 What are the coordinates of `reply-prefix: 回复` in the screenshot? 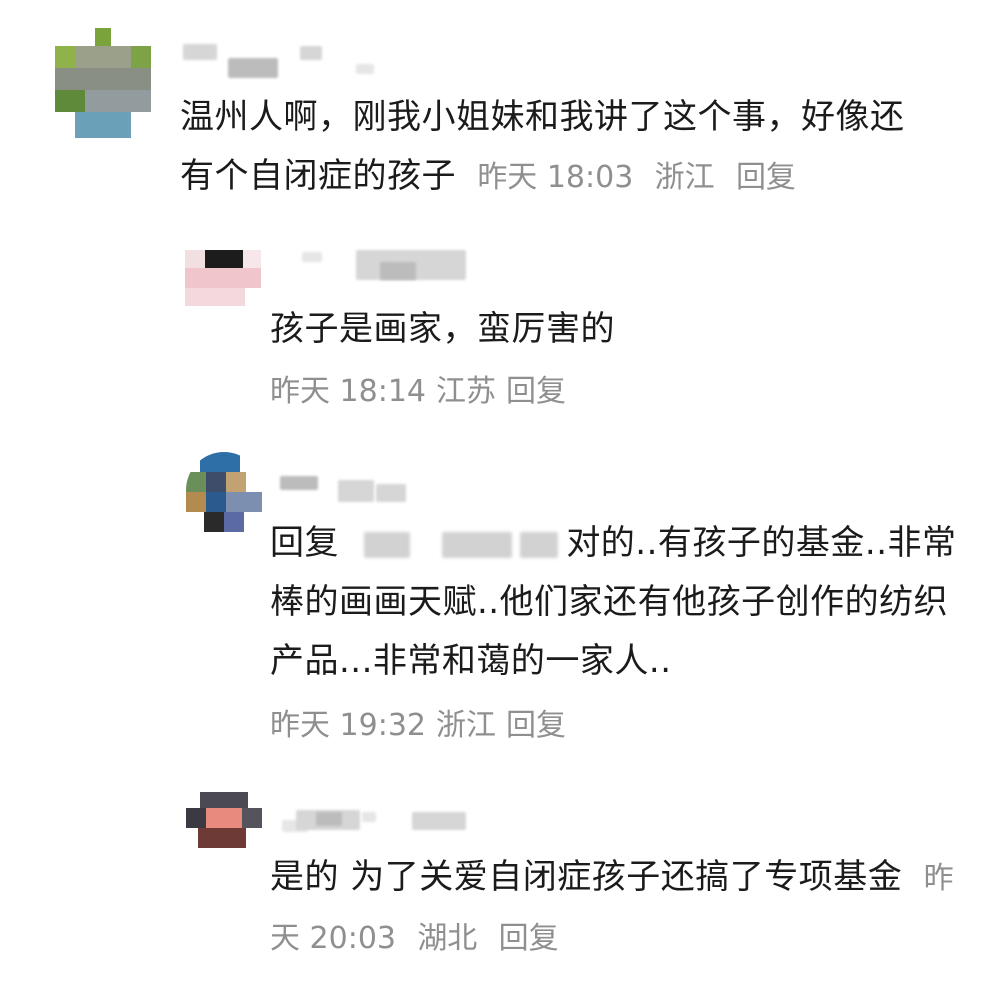 It's located at (304, 543).